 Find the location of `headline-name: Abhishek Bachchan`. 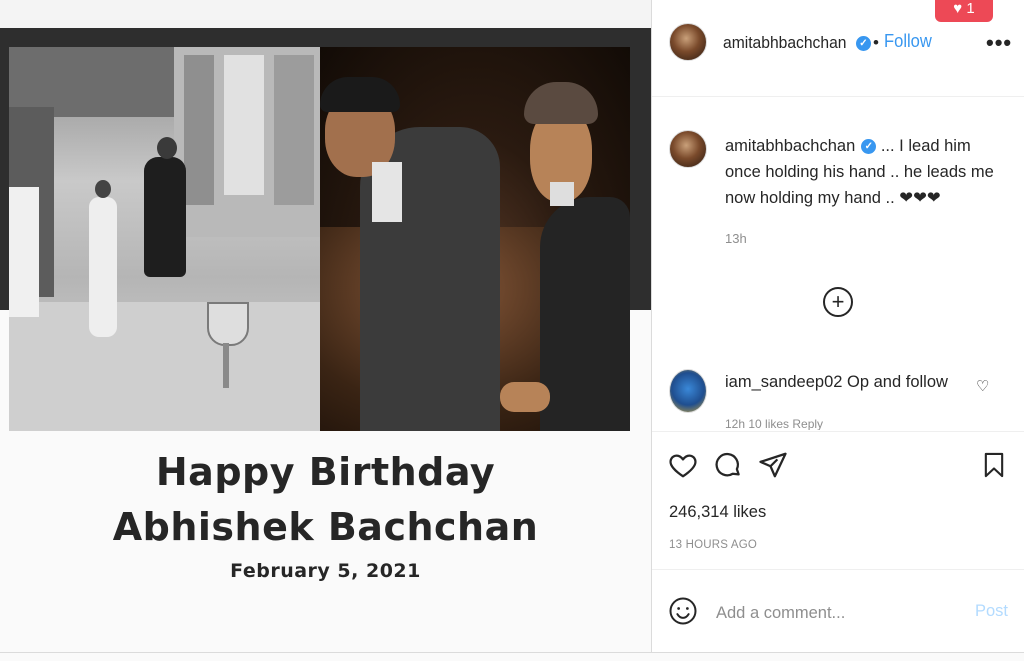

headline-name: Abhishek Bachchan is located at coordinates (325, 527).